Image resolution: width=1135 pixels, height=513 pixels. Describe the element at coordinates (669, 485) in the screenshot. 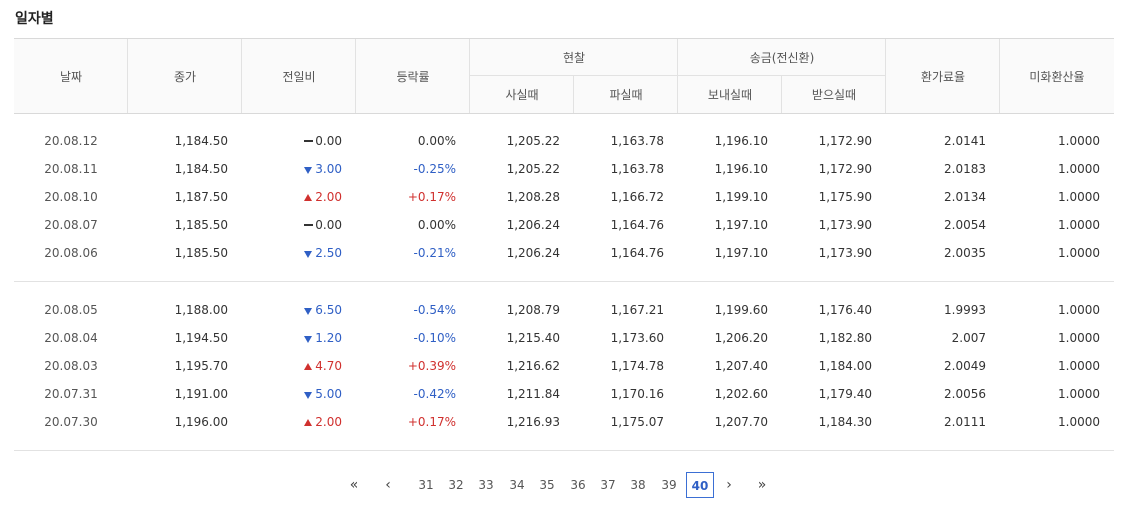

I see `page-number: 39` at that location.